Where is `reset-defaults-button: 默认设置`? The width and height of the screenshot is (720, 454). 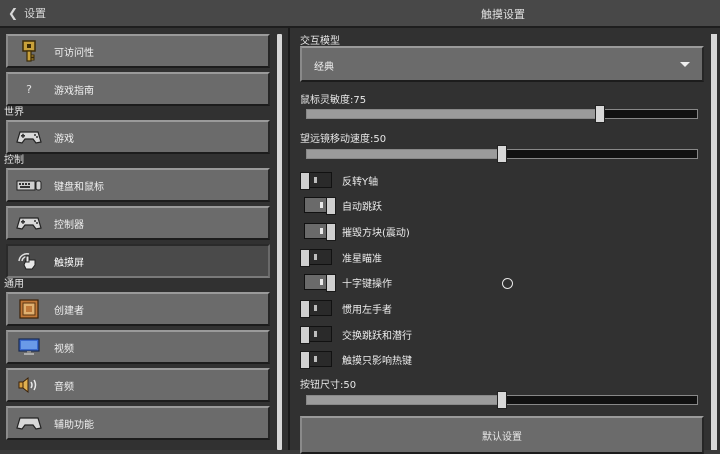
reset-defaults-button: 默认设置 is located at coordinates (502, 435).